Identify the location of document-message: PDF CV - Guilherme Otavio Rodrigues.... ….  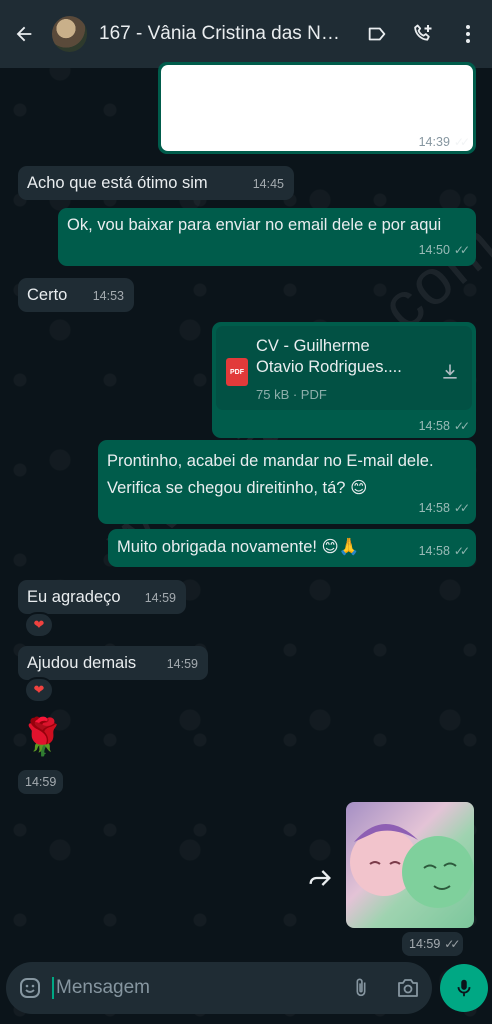
(344, 380).